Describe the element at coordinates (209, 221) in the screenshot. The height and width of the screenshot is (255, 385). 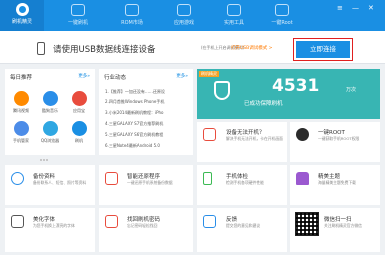
I see `feedback-icon` at that location.